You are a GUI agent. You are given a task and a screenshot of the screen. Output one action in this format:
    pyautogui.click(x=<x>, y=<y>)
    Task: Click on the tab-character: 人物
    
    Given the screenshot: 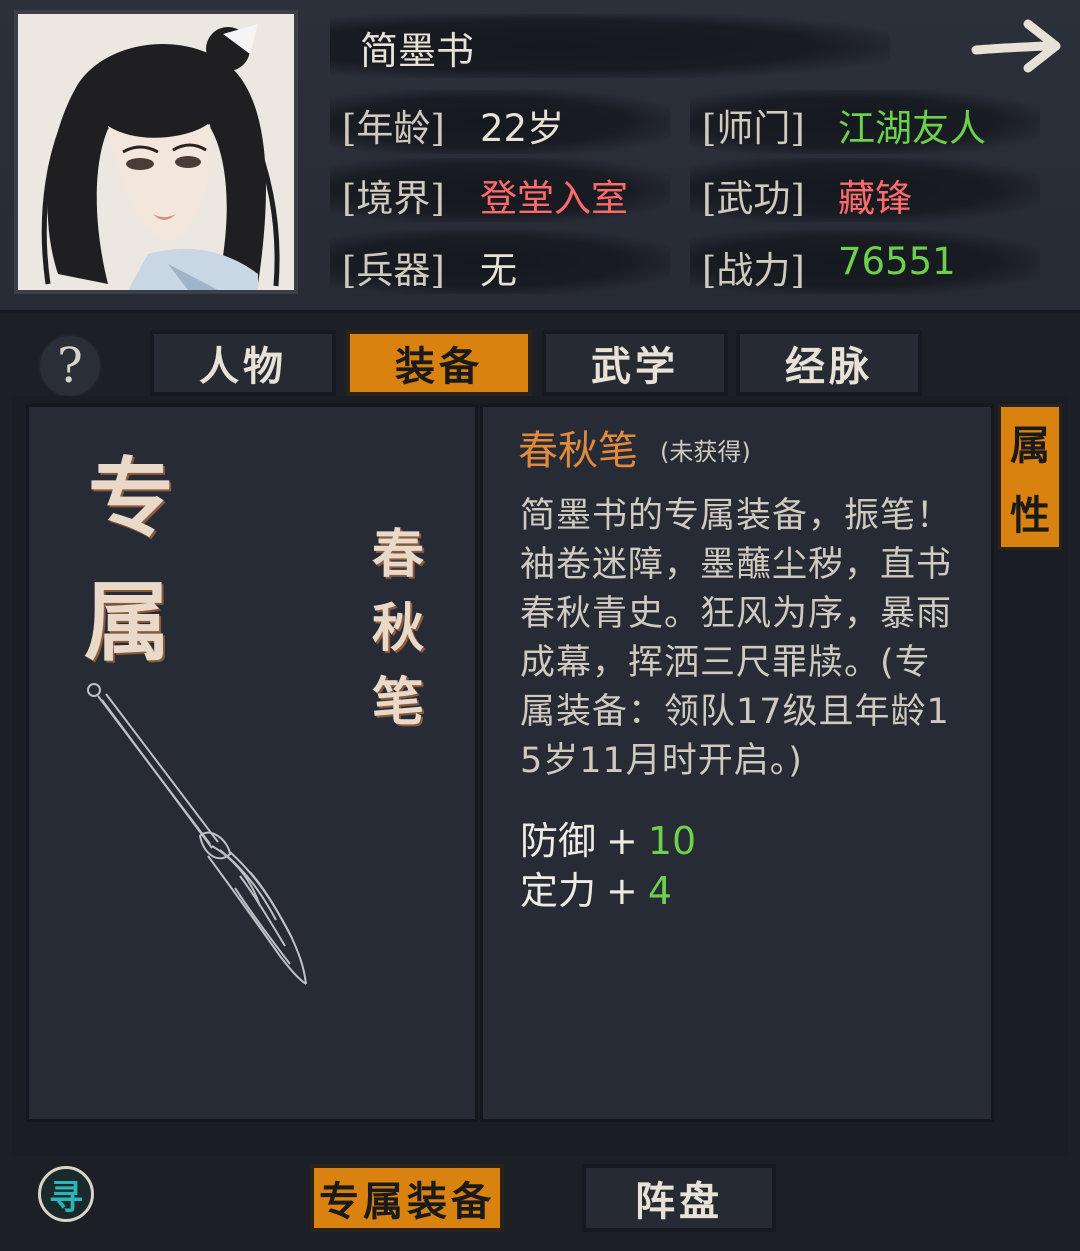 What is the action you would take?
    pyautogui.click(x=243, y=363)
    